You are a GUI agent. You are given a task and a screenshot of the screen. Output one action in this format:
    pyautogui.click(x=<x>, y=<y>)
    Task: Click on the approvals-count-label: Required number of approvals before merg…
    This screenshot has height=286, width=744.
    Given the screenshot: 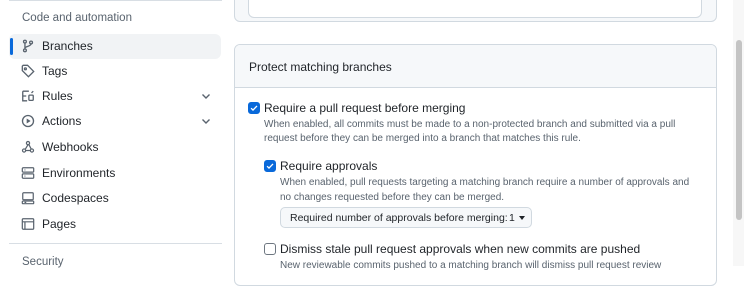 What is the action you would take?
    pyautogui.click(x=399, y=218)
    